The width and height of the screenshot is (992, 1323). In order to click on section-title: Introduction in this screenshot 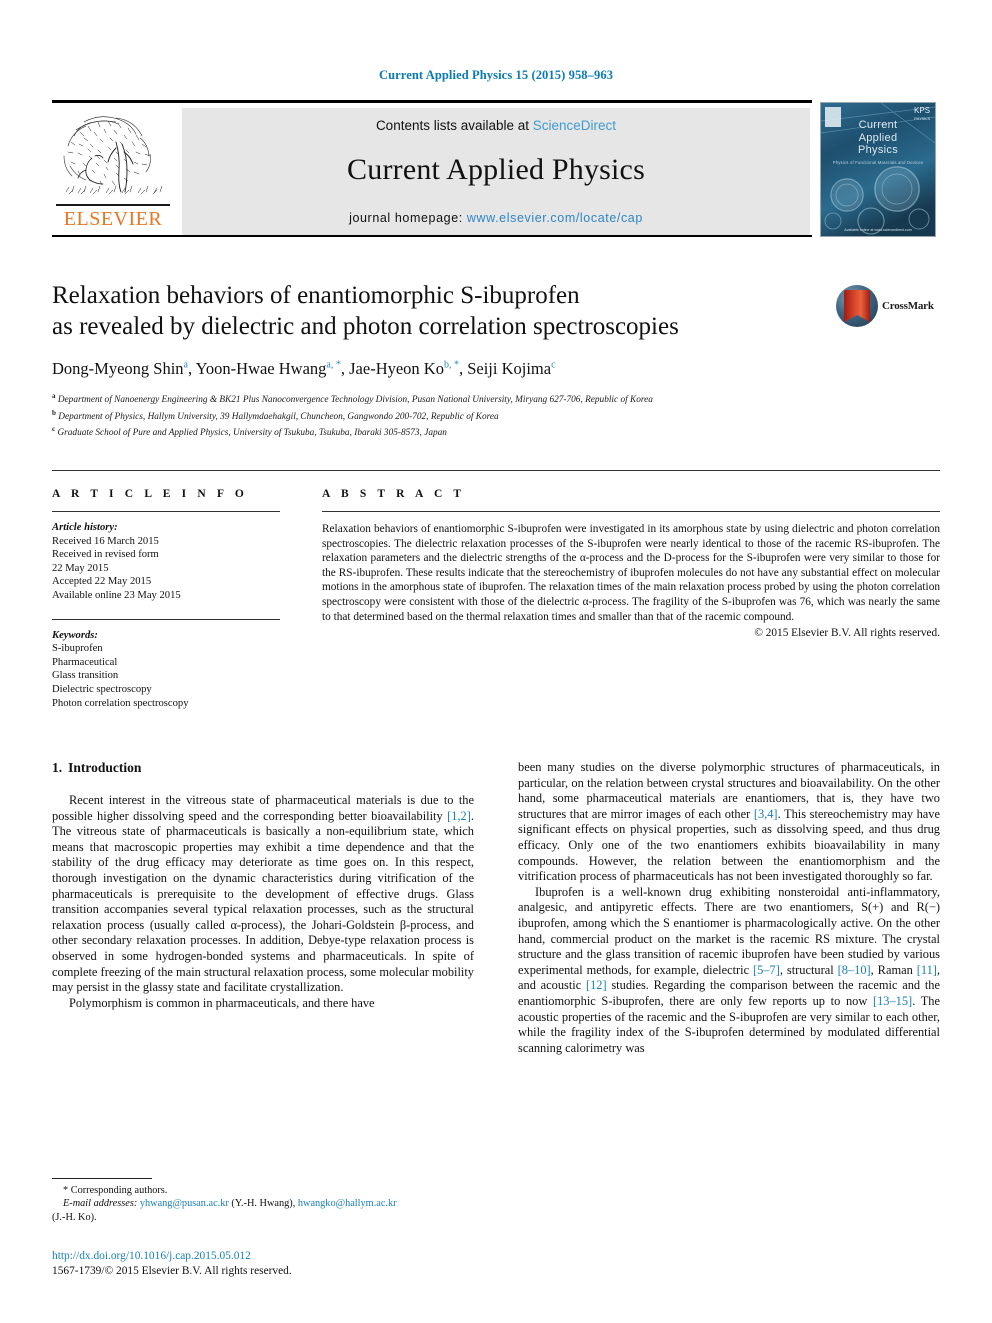, I will do `click(105, 767)`.